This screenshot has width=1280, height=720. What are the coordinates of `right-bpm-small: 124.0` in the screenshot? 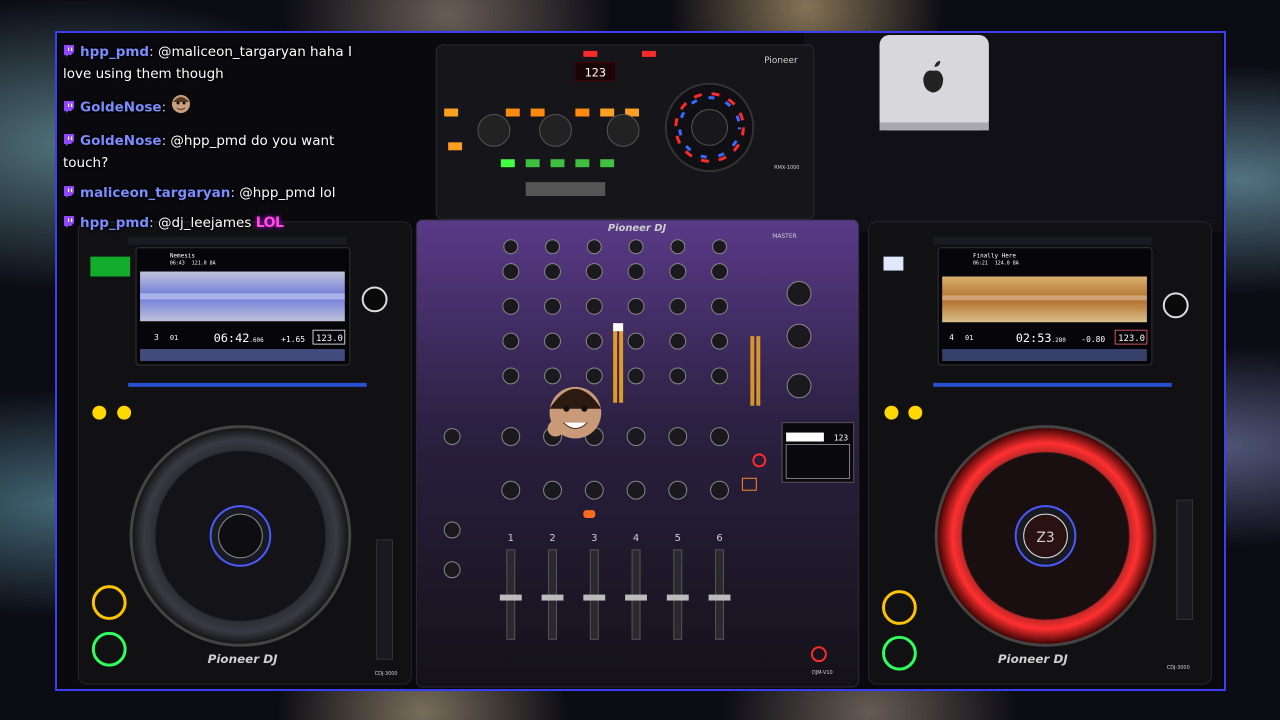 It's located at (1002, 264).